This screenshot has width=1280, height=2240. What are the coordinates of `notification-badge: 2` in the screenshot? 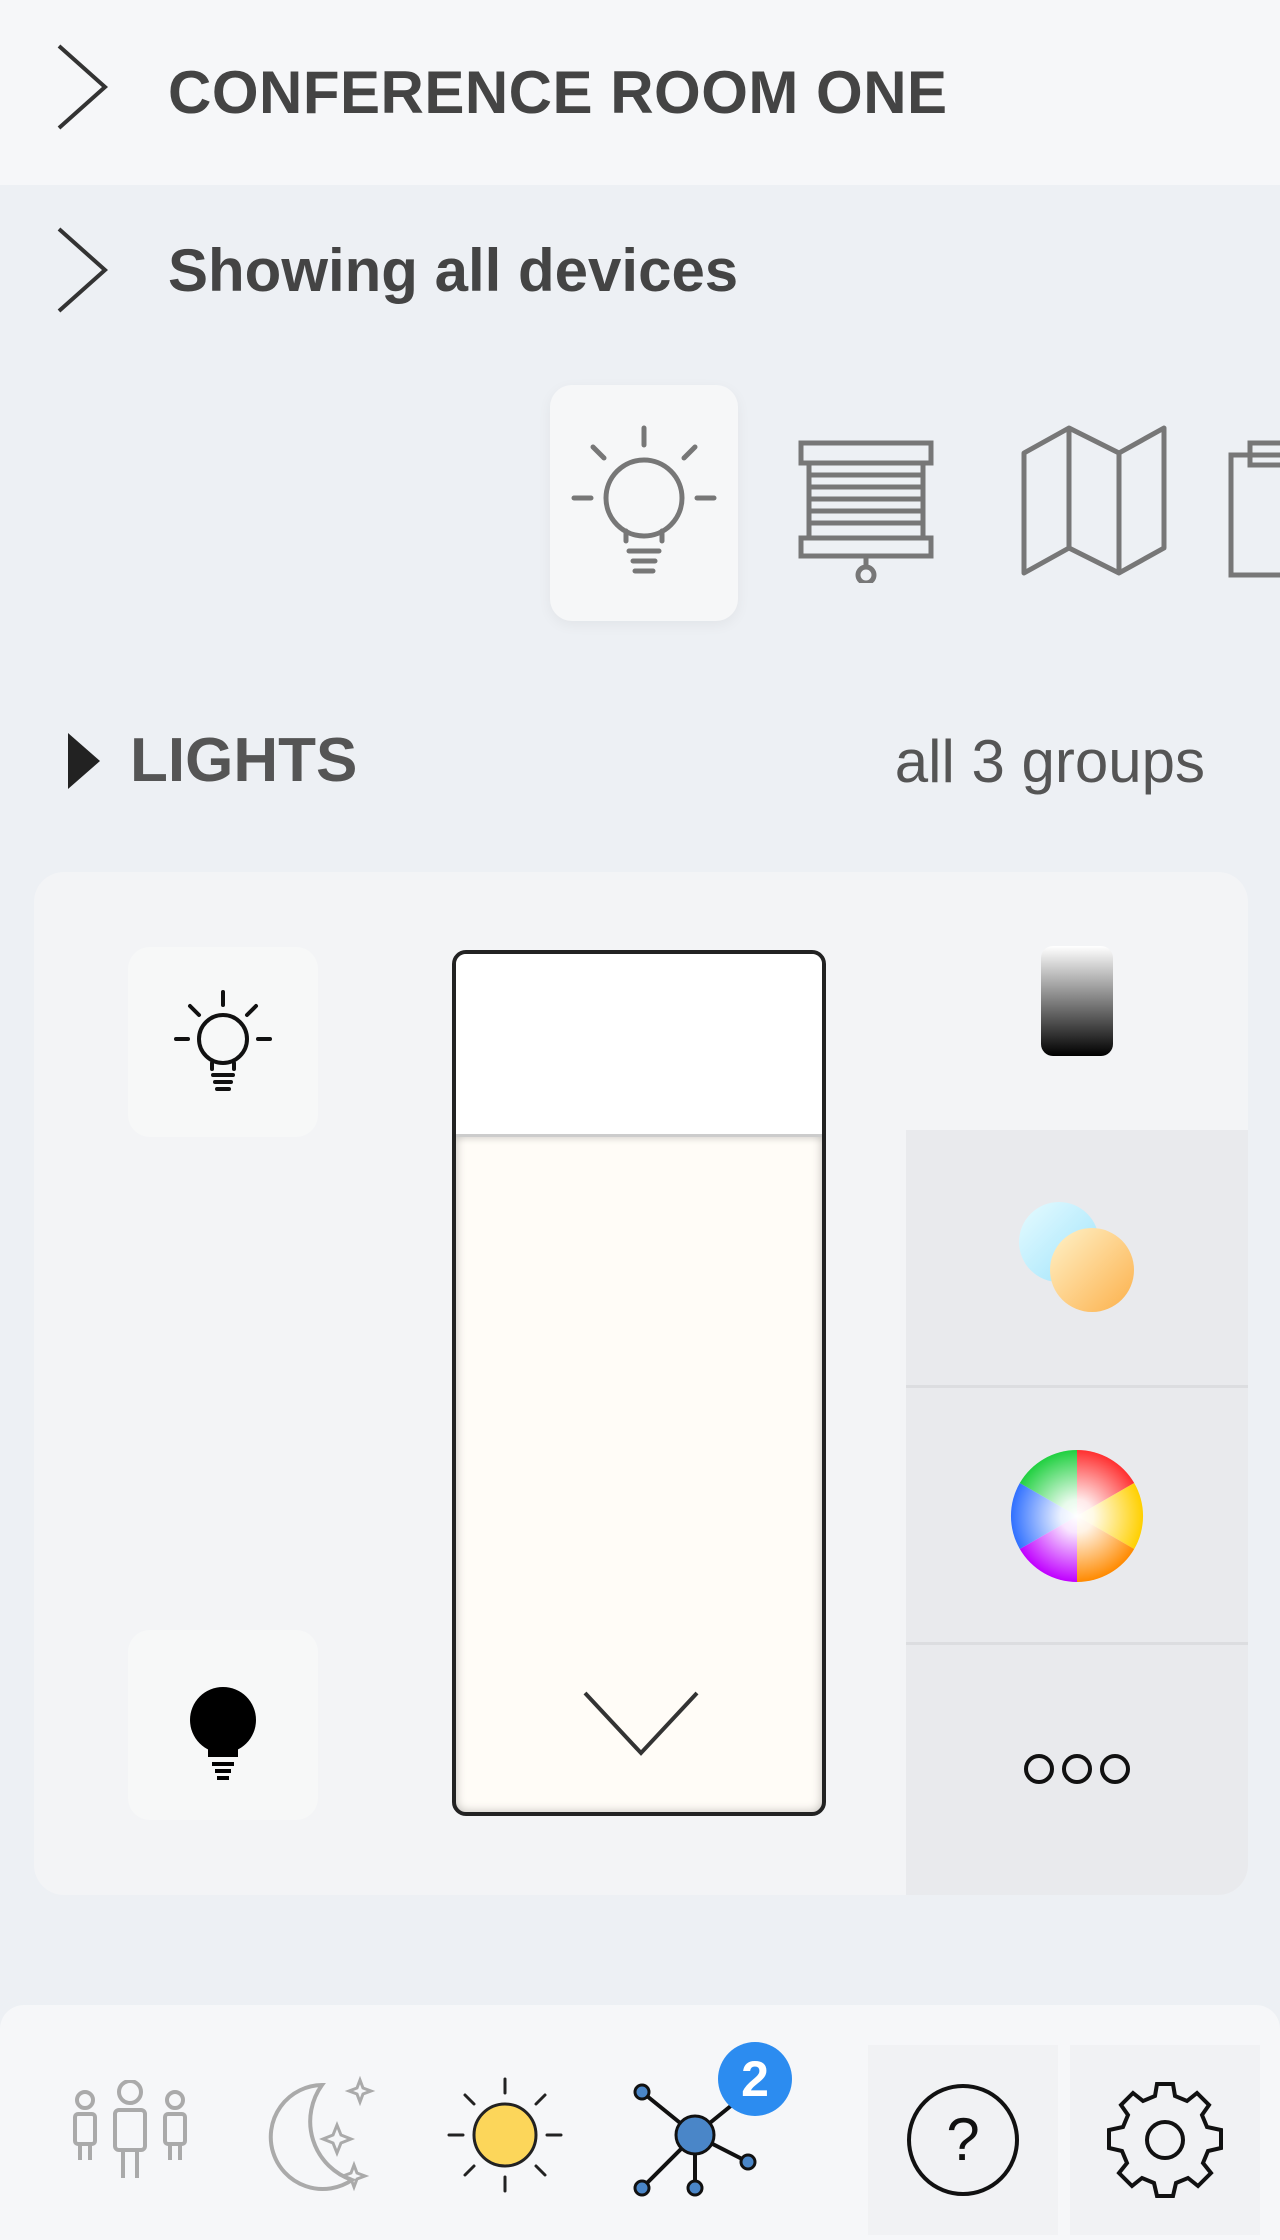 It's located at (755, 2079).